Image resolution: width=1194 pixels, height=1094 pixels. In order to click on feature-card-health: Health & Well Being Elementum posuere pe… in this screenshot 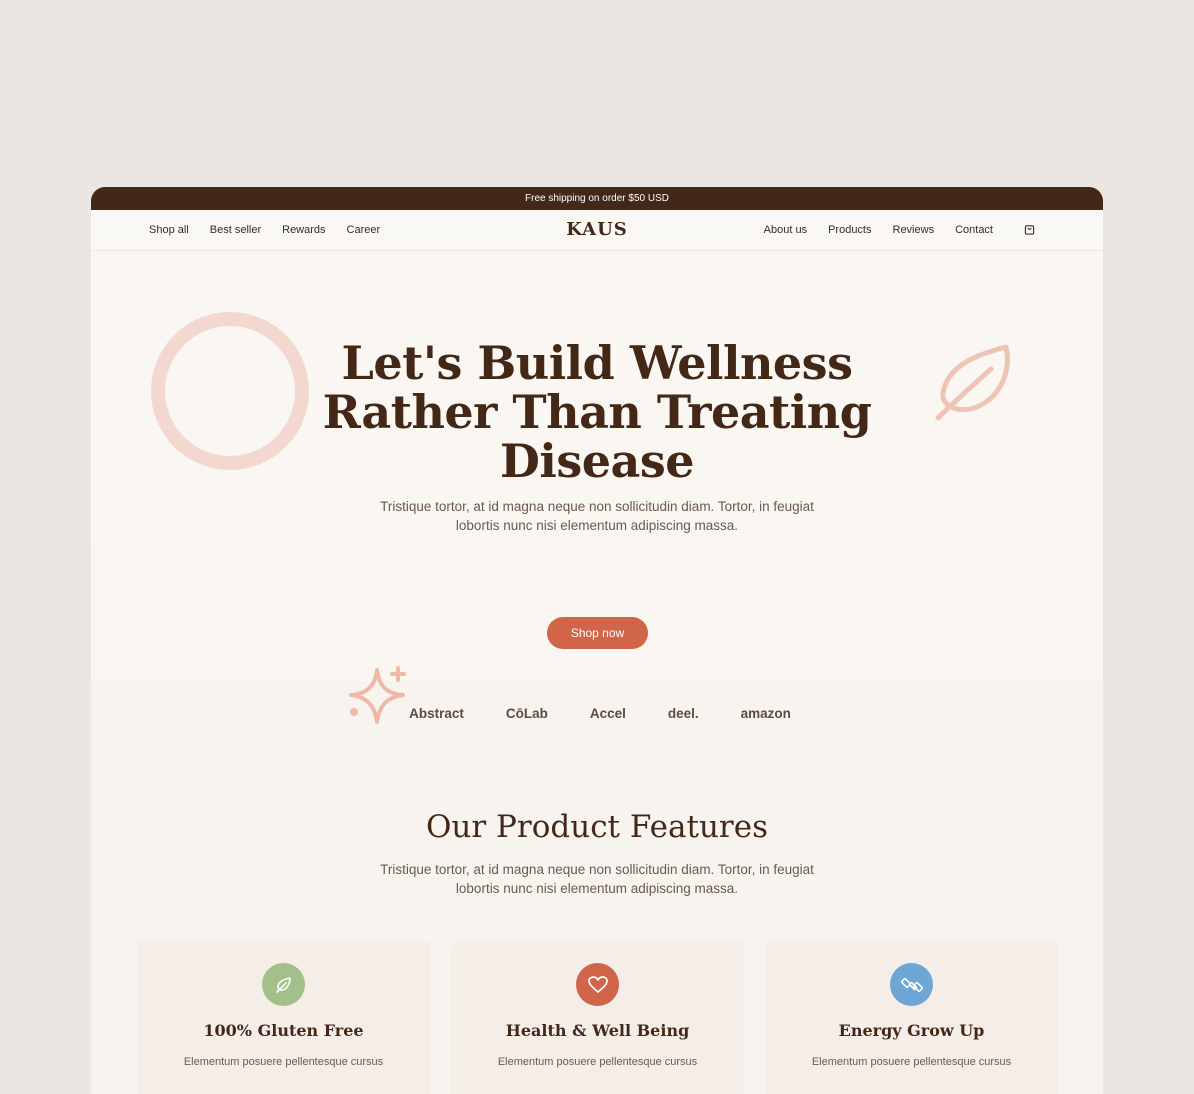, I will do `click(597, 1017)`.